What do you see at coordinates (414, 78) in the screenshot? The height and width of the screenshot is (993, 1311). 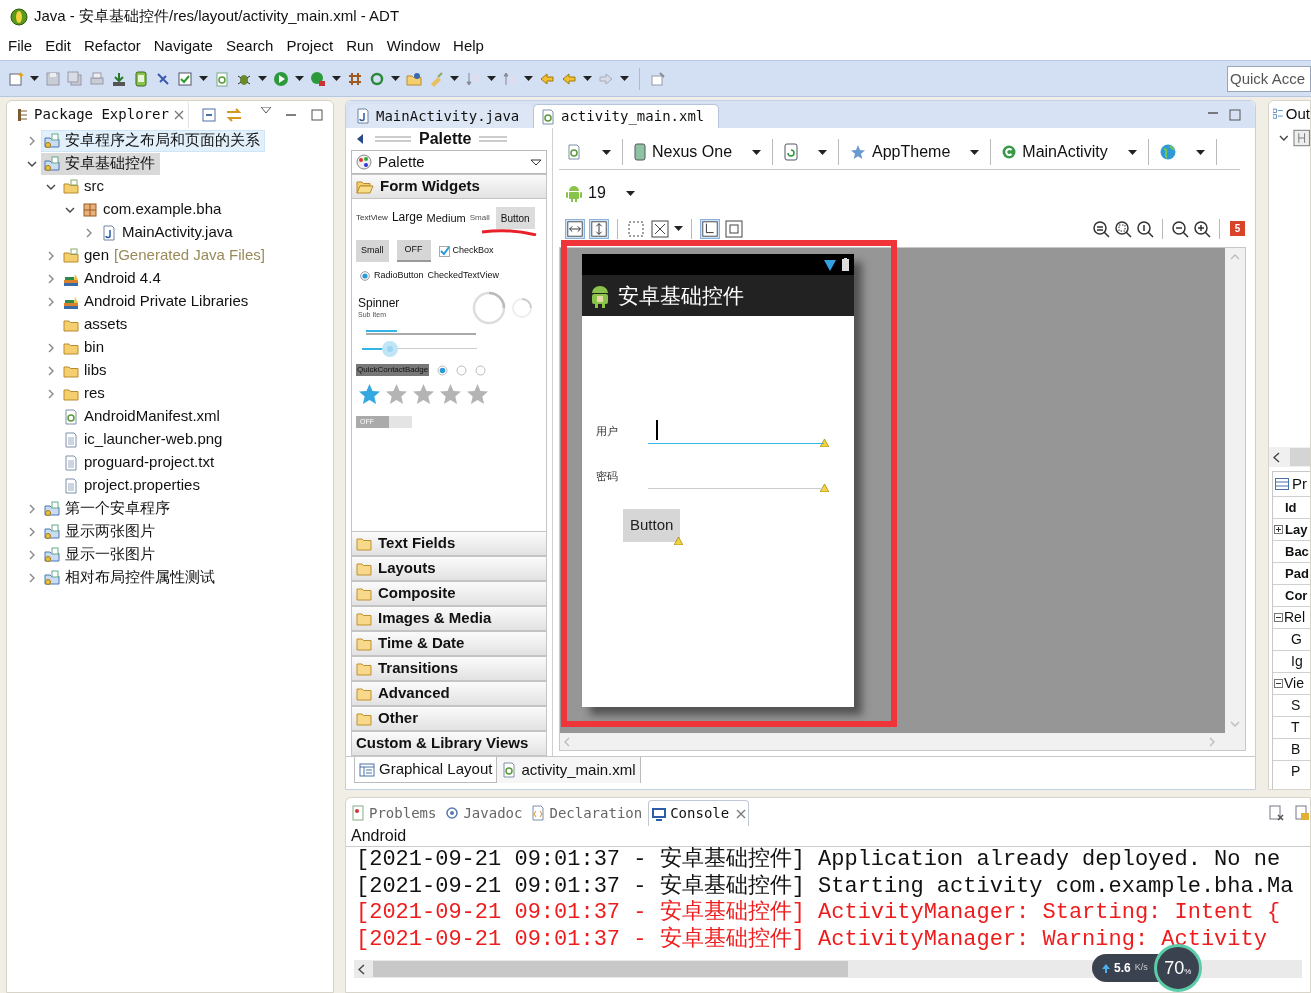 I see `open-folder-icon` at bounding box center [414, 78].